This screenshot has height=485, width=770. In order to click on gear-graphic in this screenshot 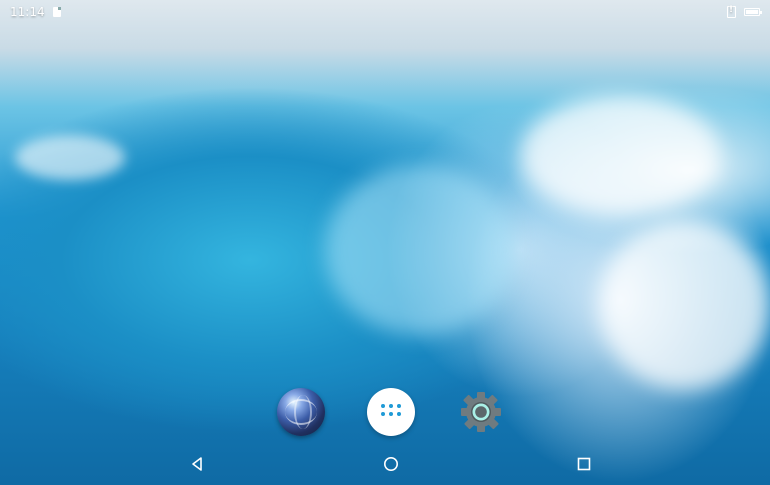, I will do `click(481, 412)`.